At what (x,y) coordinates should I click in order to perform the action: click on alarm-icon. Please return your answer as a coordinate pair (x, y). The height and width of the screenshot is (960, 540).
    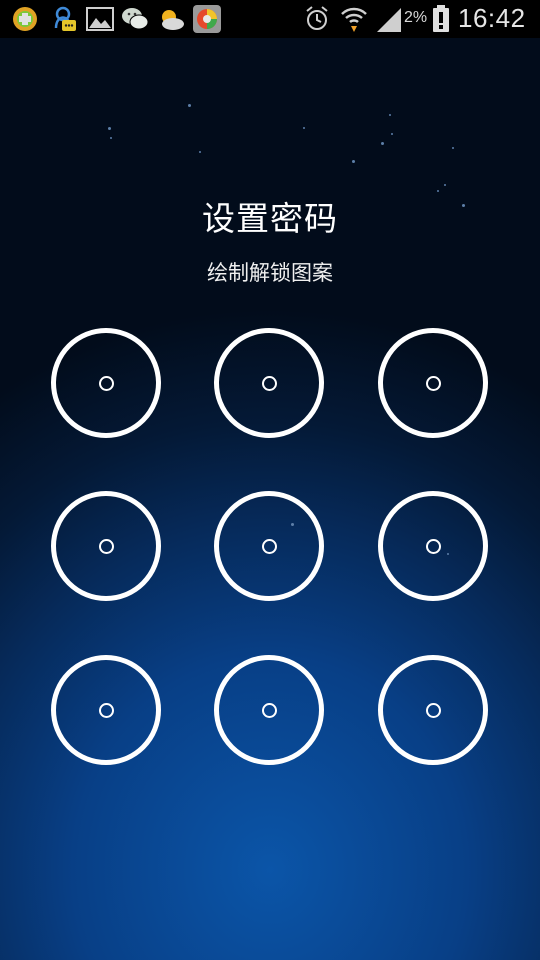
    Looking at the image, I should click on (317, 18).